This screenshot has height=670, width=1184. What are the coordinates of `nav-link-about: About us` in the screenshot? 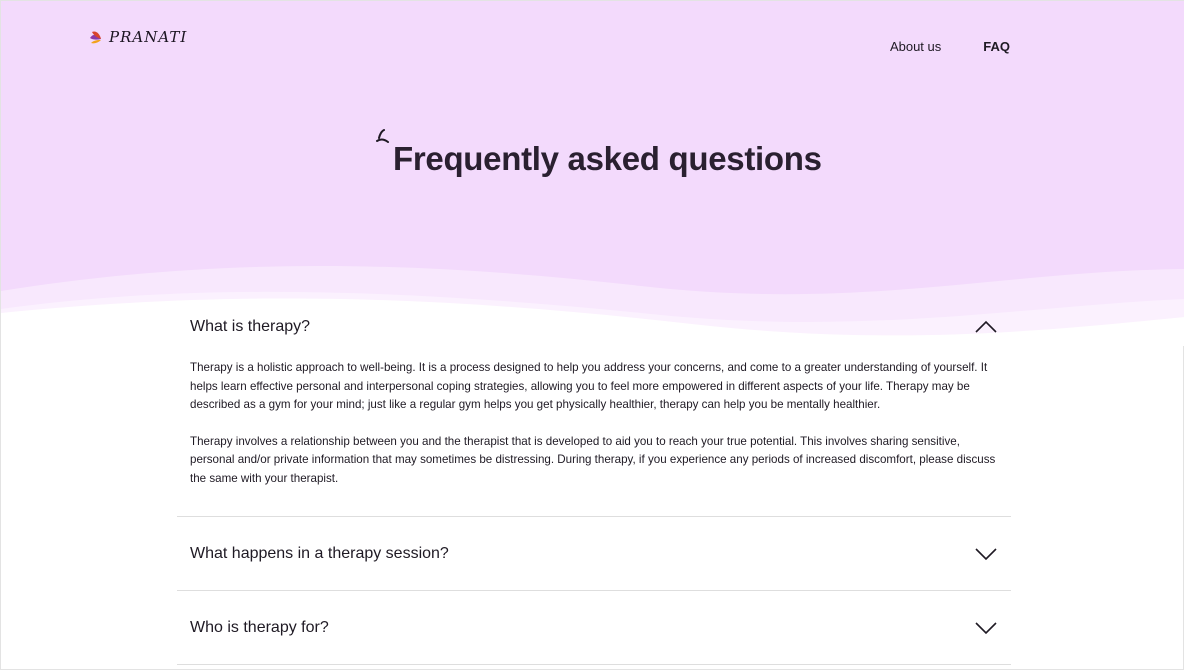 It's located at (915, 46).